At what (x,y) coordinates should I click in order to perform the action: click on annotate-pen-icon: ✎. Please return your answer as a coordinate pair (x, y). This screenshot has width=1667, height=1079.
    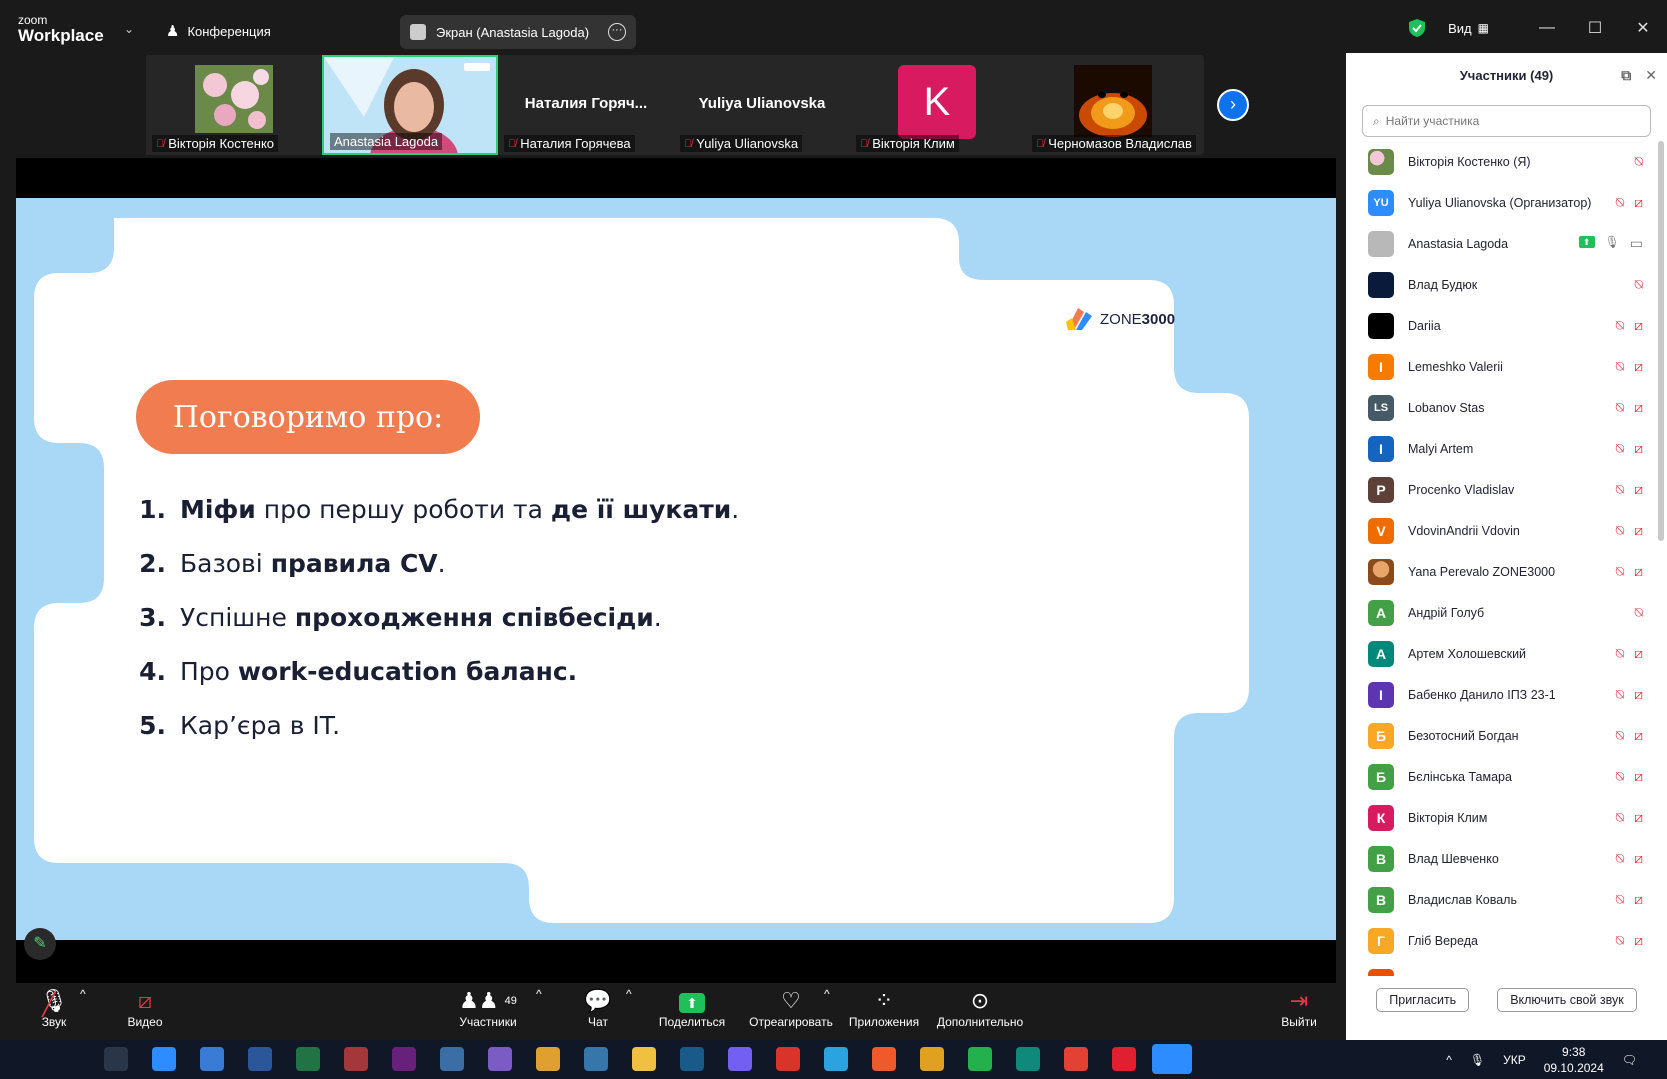
    Looking at the image, I should click on (40, 944).